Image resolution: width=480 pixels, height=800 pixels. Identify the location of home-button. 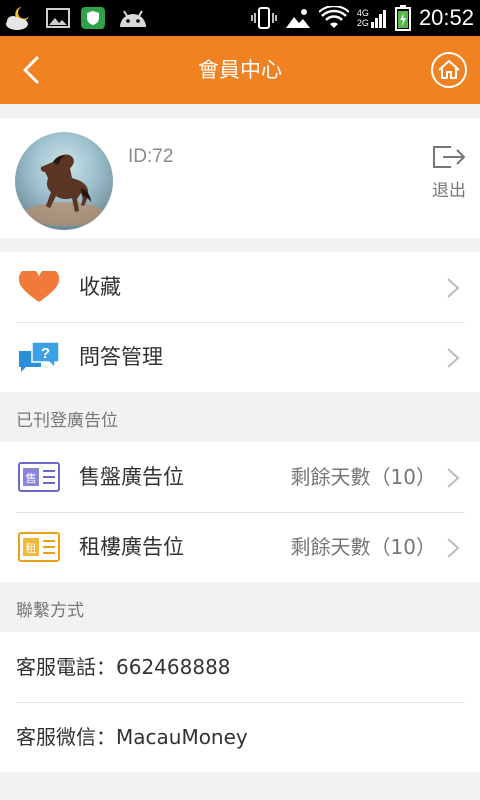
(449, 70).